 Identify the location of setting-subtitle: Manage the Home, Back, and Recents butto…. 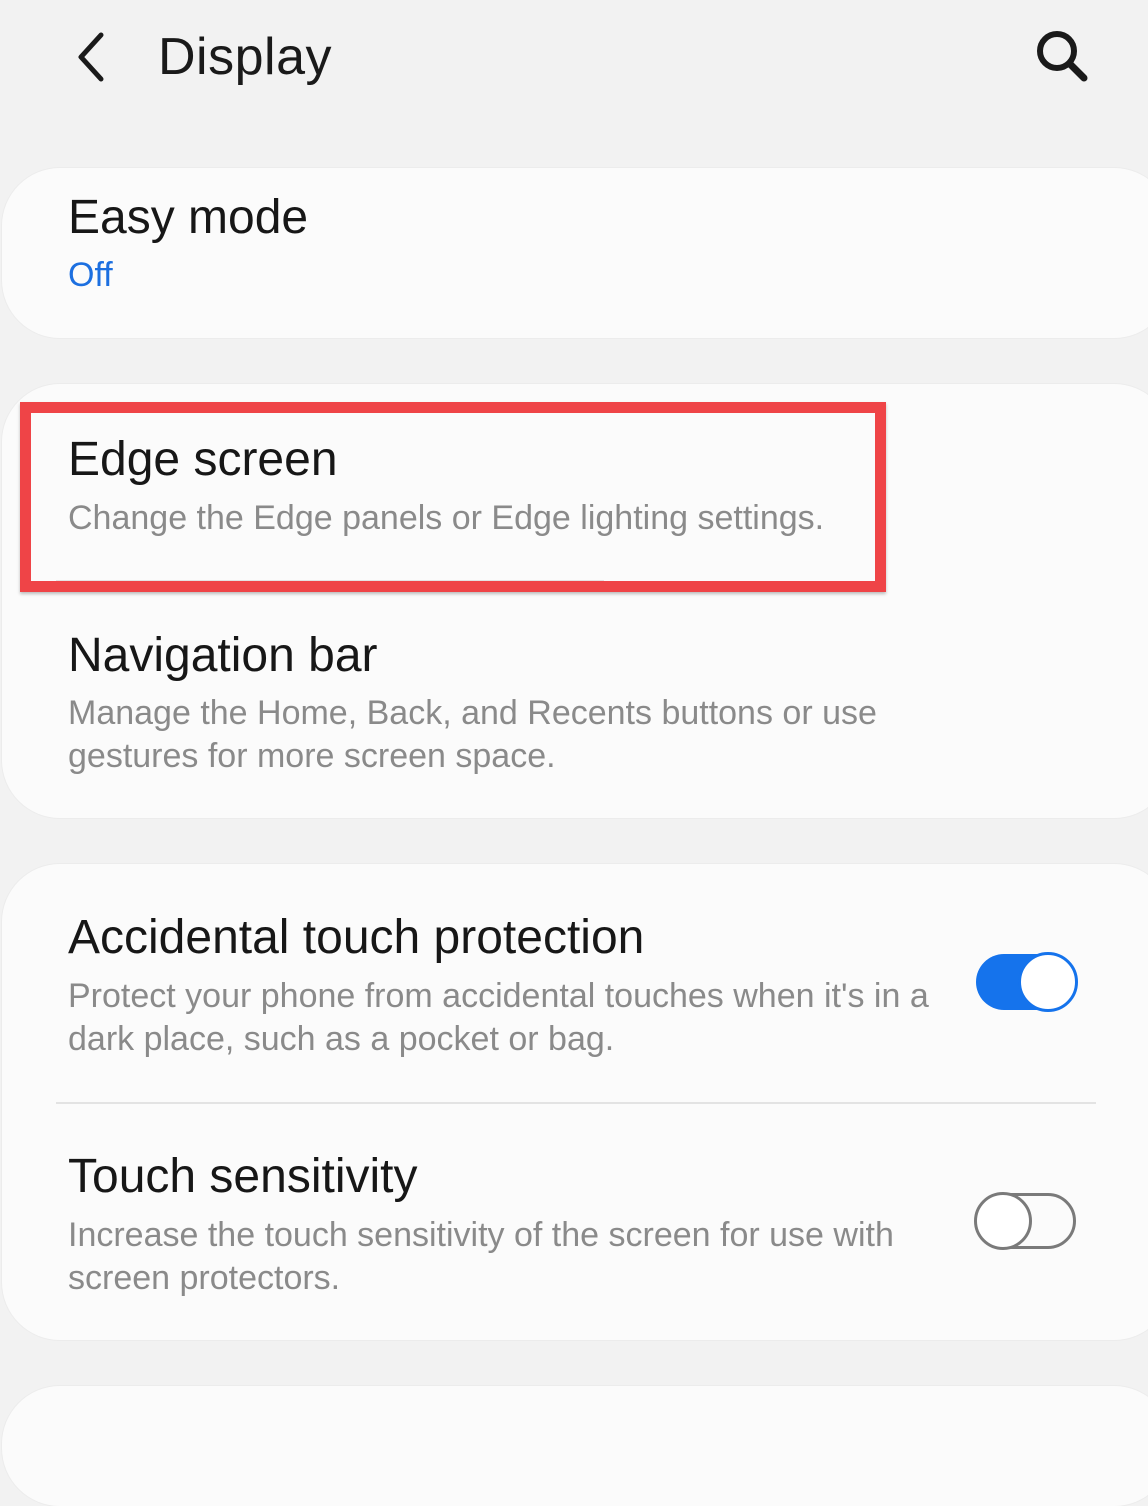
(472, 734).